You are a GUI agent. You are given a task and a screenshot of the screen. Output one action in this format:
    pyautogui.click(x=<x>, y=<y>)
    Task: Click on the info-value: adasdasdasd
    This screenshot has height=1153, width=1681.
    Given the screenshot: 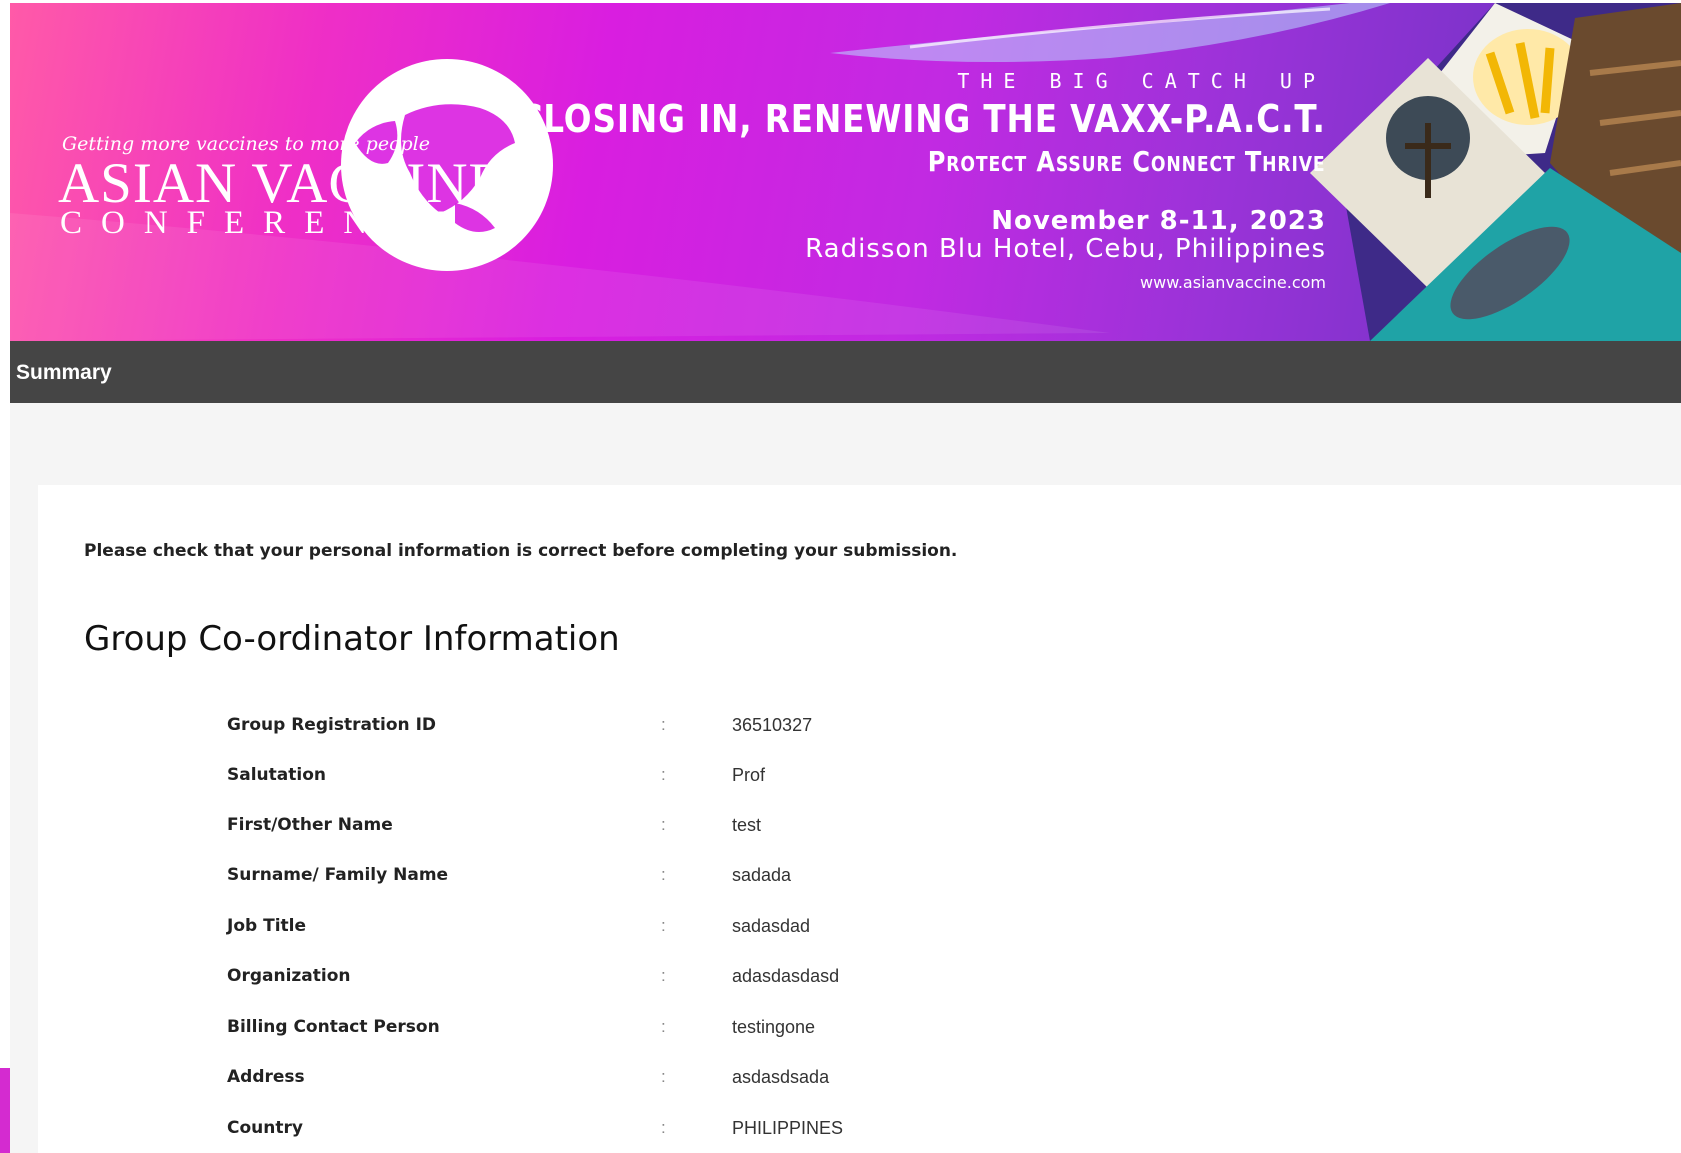 What is the action you would take?
    pyautogui.click(x=786, y=976)
    